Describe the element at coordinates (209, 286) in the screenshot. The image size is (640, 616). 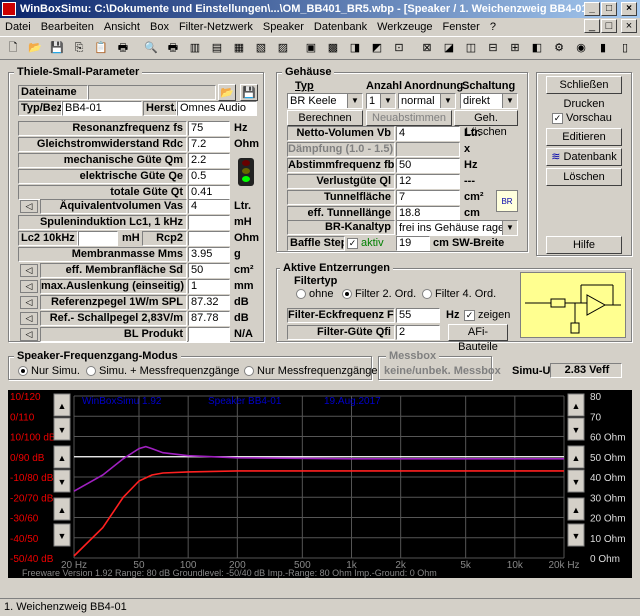
I see `ts-row-value: 1` at that location.